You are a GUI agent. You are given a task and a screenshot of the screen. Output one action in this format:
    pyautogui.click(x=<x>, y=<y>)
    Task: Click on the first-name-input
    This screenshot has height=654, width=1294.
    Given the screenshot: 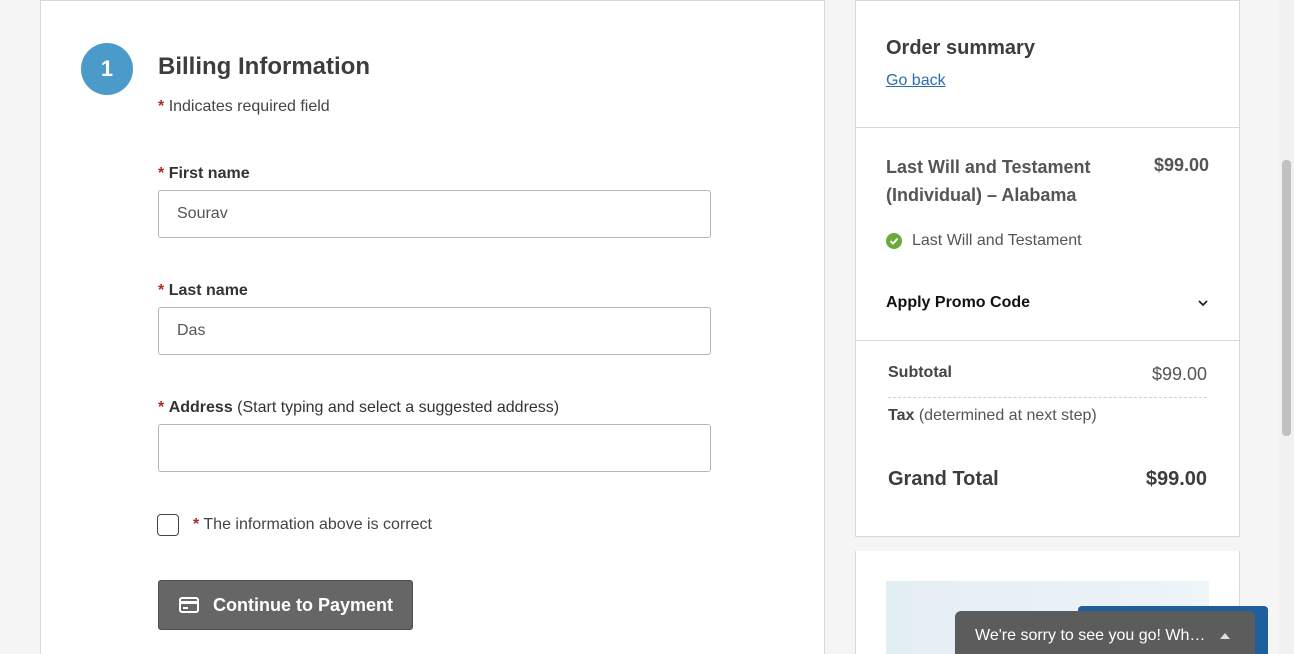 What is the action you would take?
    pyautogui.click(x=434, y=214)
    